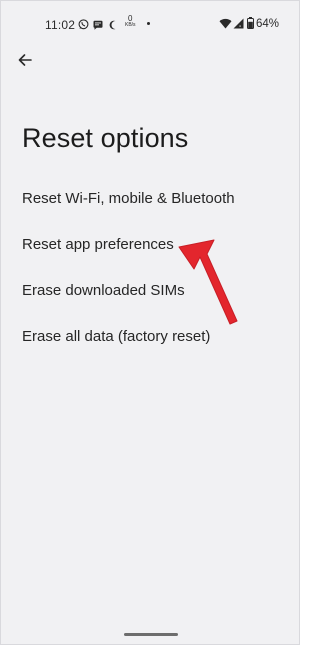  What do you see at coordinates (130, 25) in the screenshot?
I see `network-speed-unit: KB/s` at bounding box center [130, 25].